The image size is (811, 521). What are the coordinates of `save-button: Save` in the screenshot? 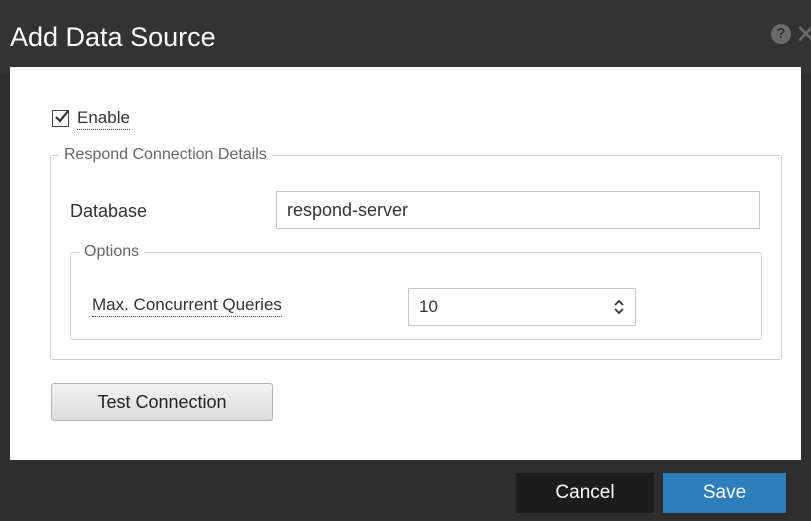 It's located at (724, 493).